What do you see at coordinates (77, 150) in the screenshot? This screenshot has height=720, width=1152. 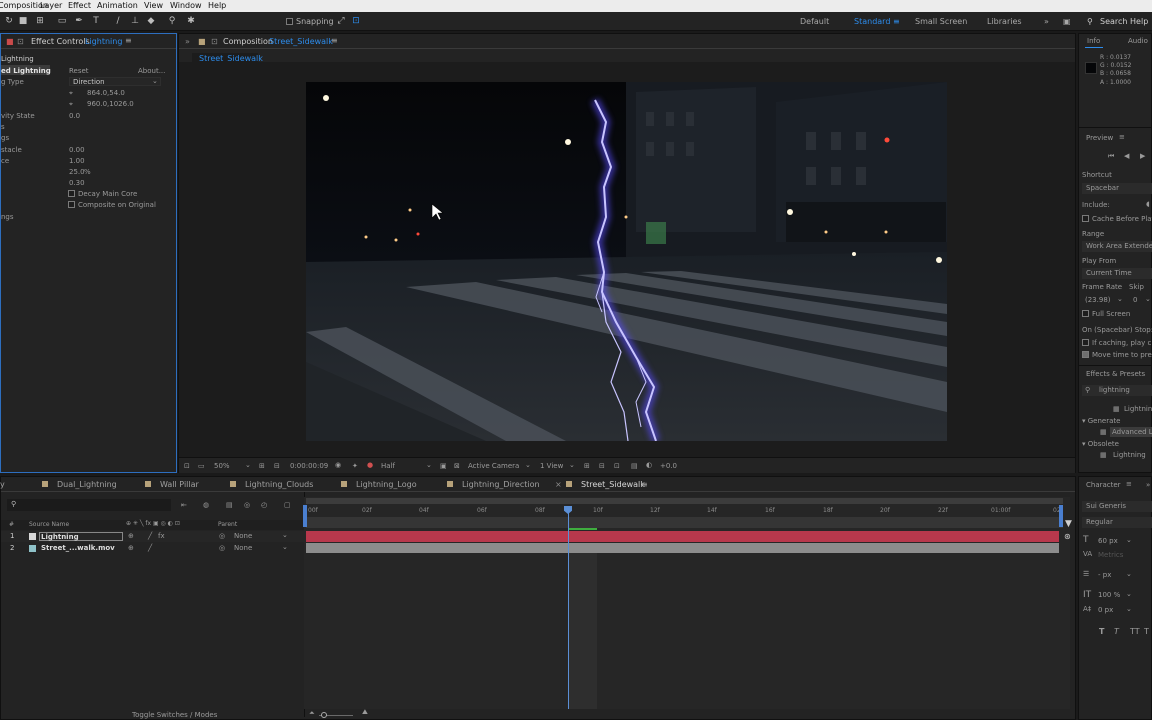 I see `obstacle-value: 0.00` at bounding box center [77, 150].